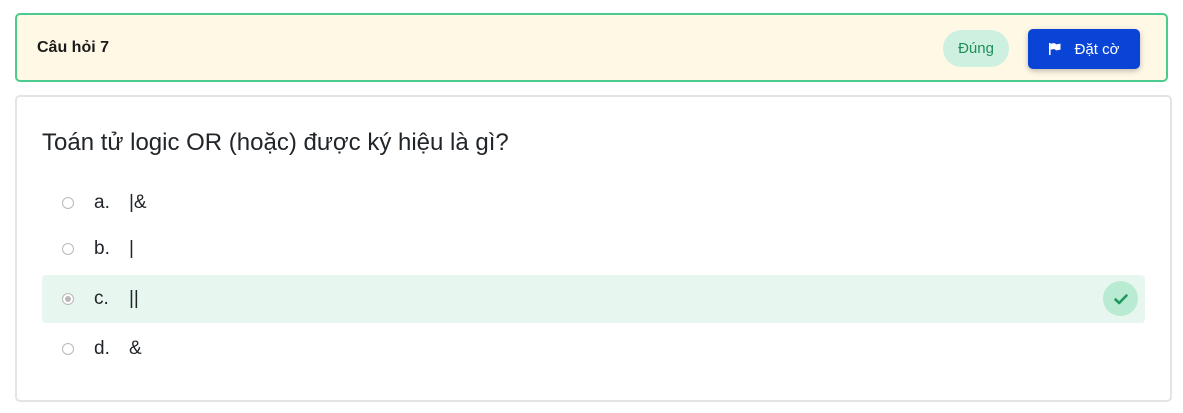 The height and width of the screenshot is (413, 1183). What do you see at coordinates (68, 249) in the screenshot?
I see `option-b-radio` at bounding box center [68, 249].